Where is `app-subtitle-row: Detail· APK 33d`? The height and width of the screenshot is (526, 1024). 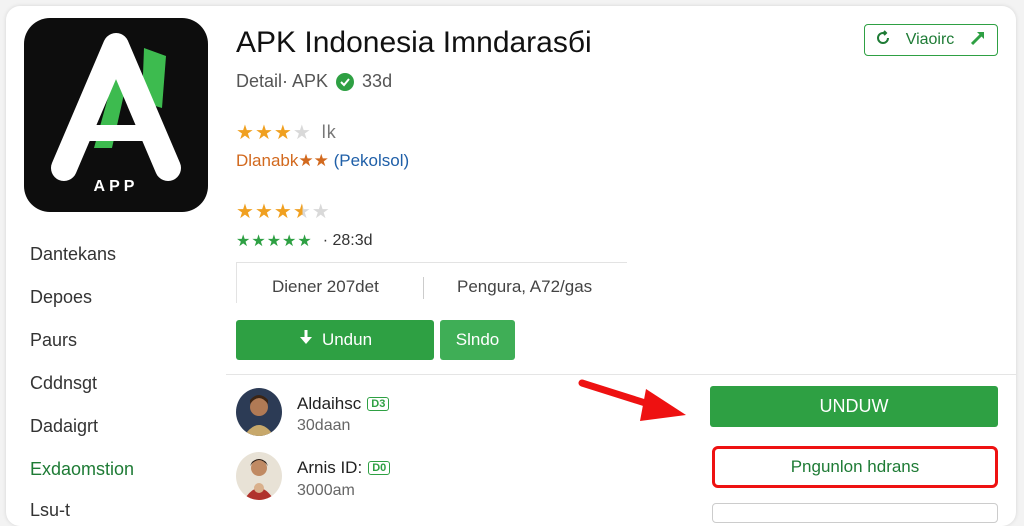
app-subtitle-row: Detail· APK 33d is located at coordinates (314, 81).